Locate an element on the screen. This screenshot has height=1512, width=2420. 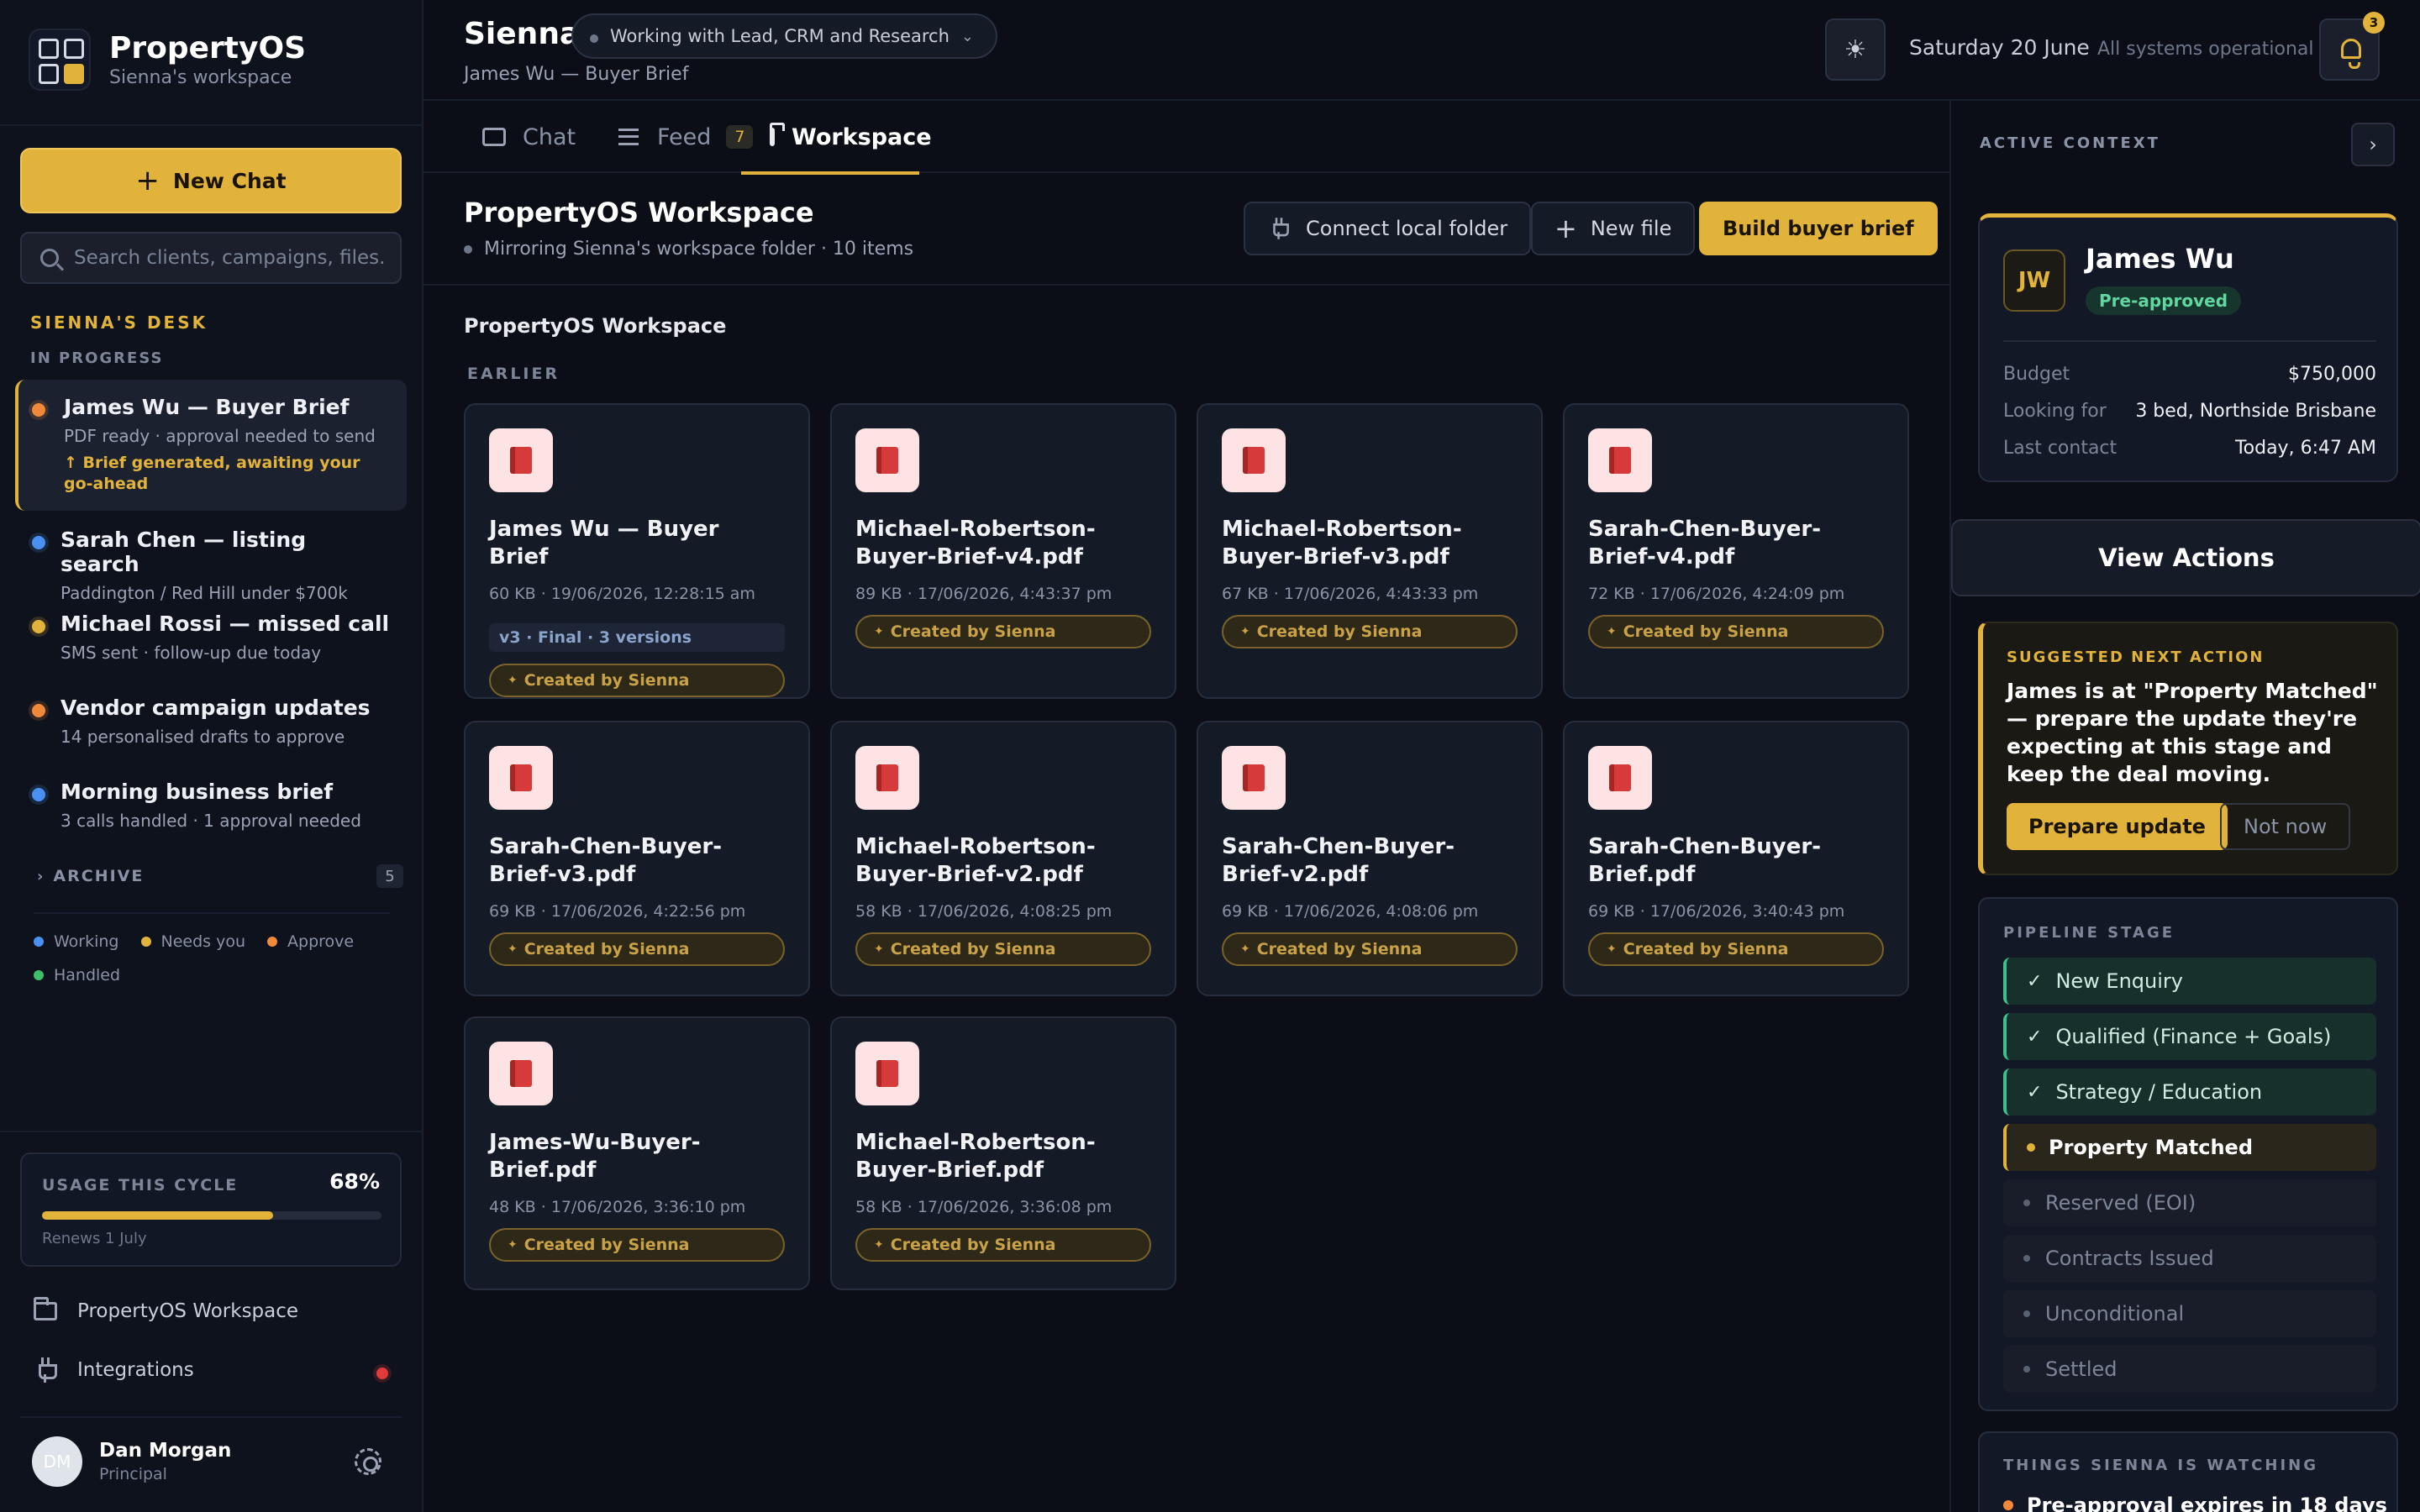
pending-stage-dot is located at coordinates (2027, 1313).